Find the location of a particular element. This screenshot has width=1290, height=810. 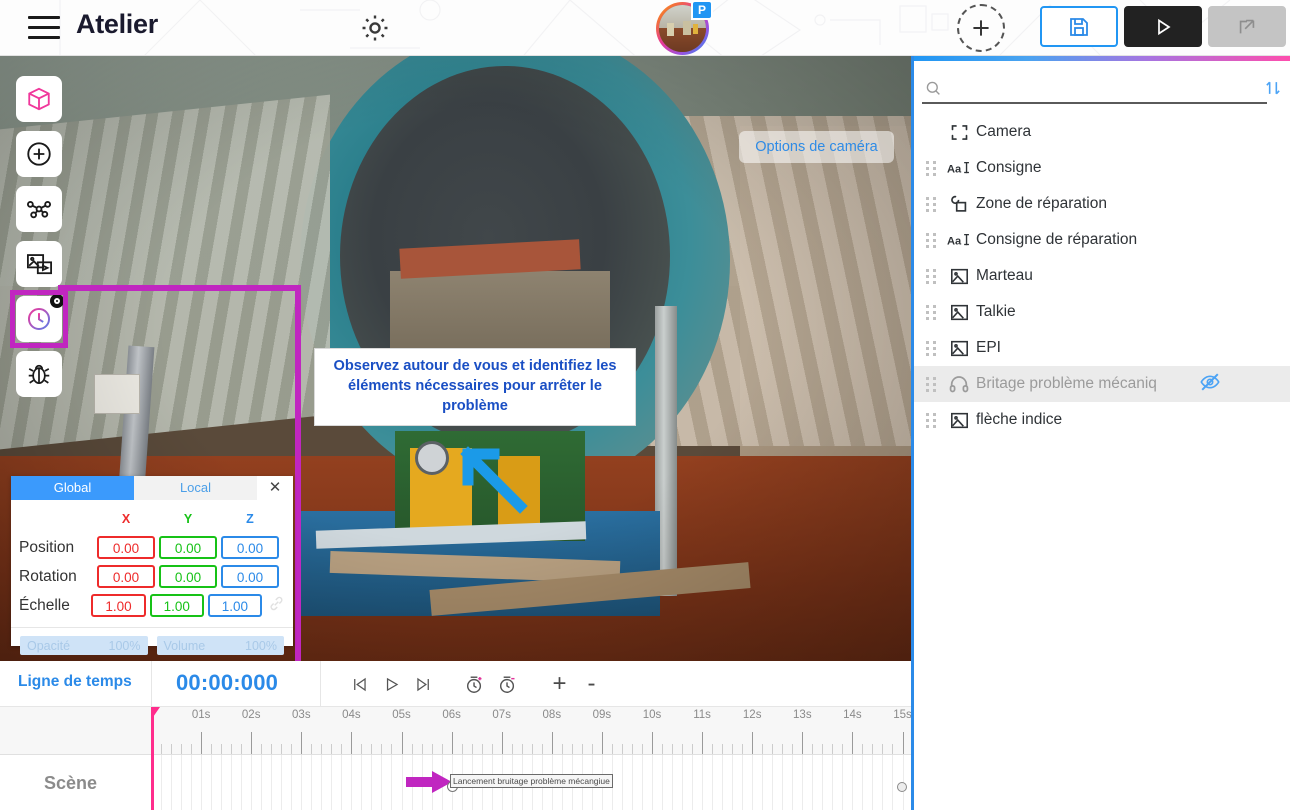

ruler-tick-label: 15s is located at coordinates (902, 715).